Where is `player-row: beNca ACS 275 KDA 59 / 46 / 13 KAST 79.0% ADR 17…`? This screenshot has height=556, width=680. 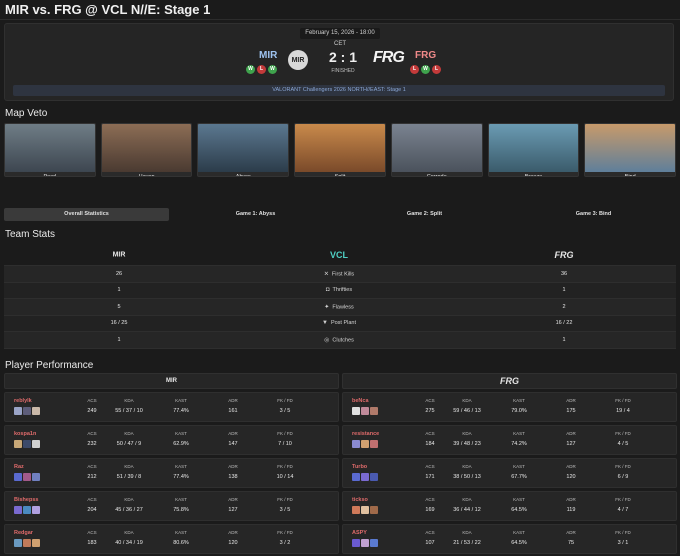 player-row: beNca ACS 275 KDA 59 / 46 / 13 KAST 79.0% ADR 17… is located at coordinates (509, 407).